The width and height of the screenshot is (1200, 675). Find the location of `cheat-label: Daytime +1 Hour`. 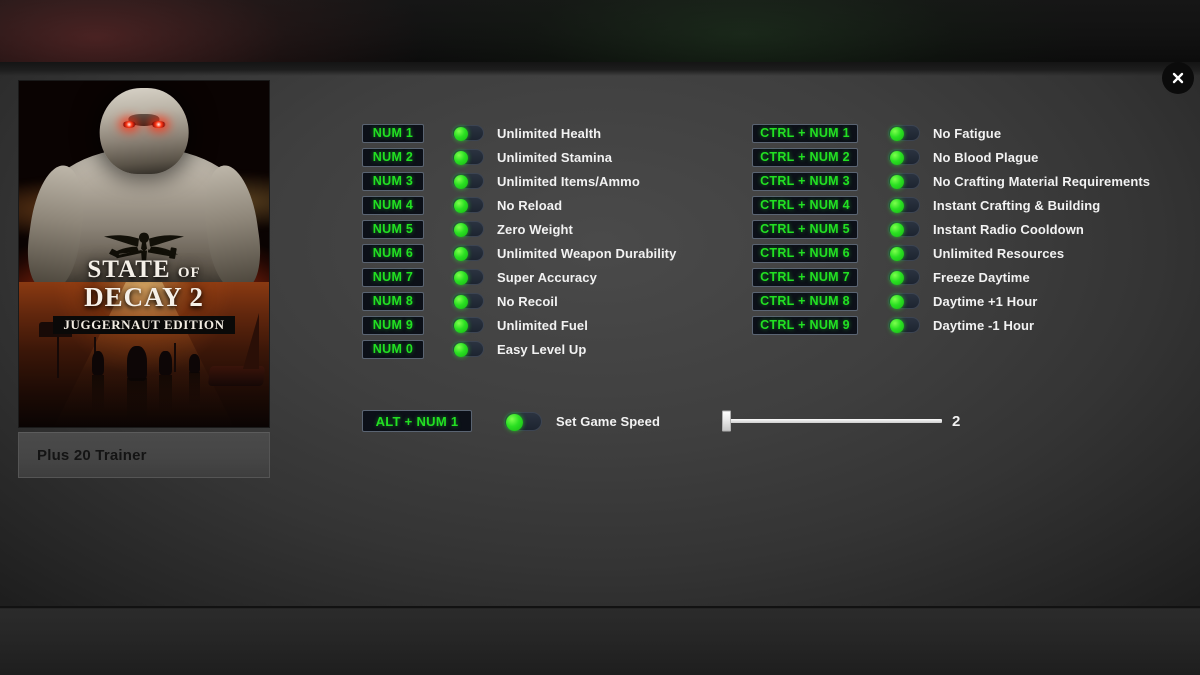

cheat-label: Daytime +1 Hour is located at coordinates (985, 301).